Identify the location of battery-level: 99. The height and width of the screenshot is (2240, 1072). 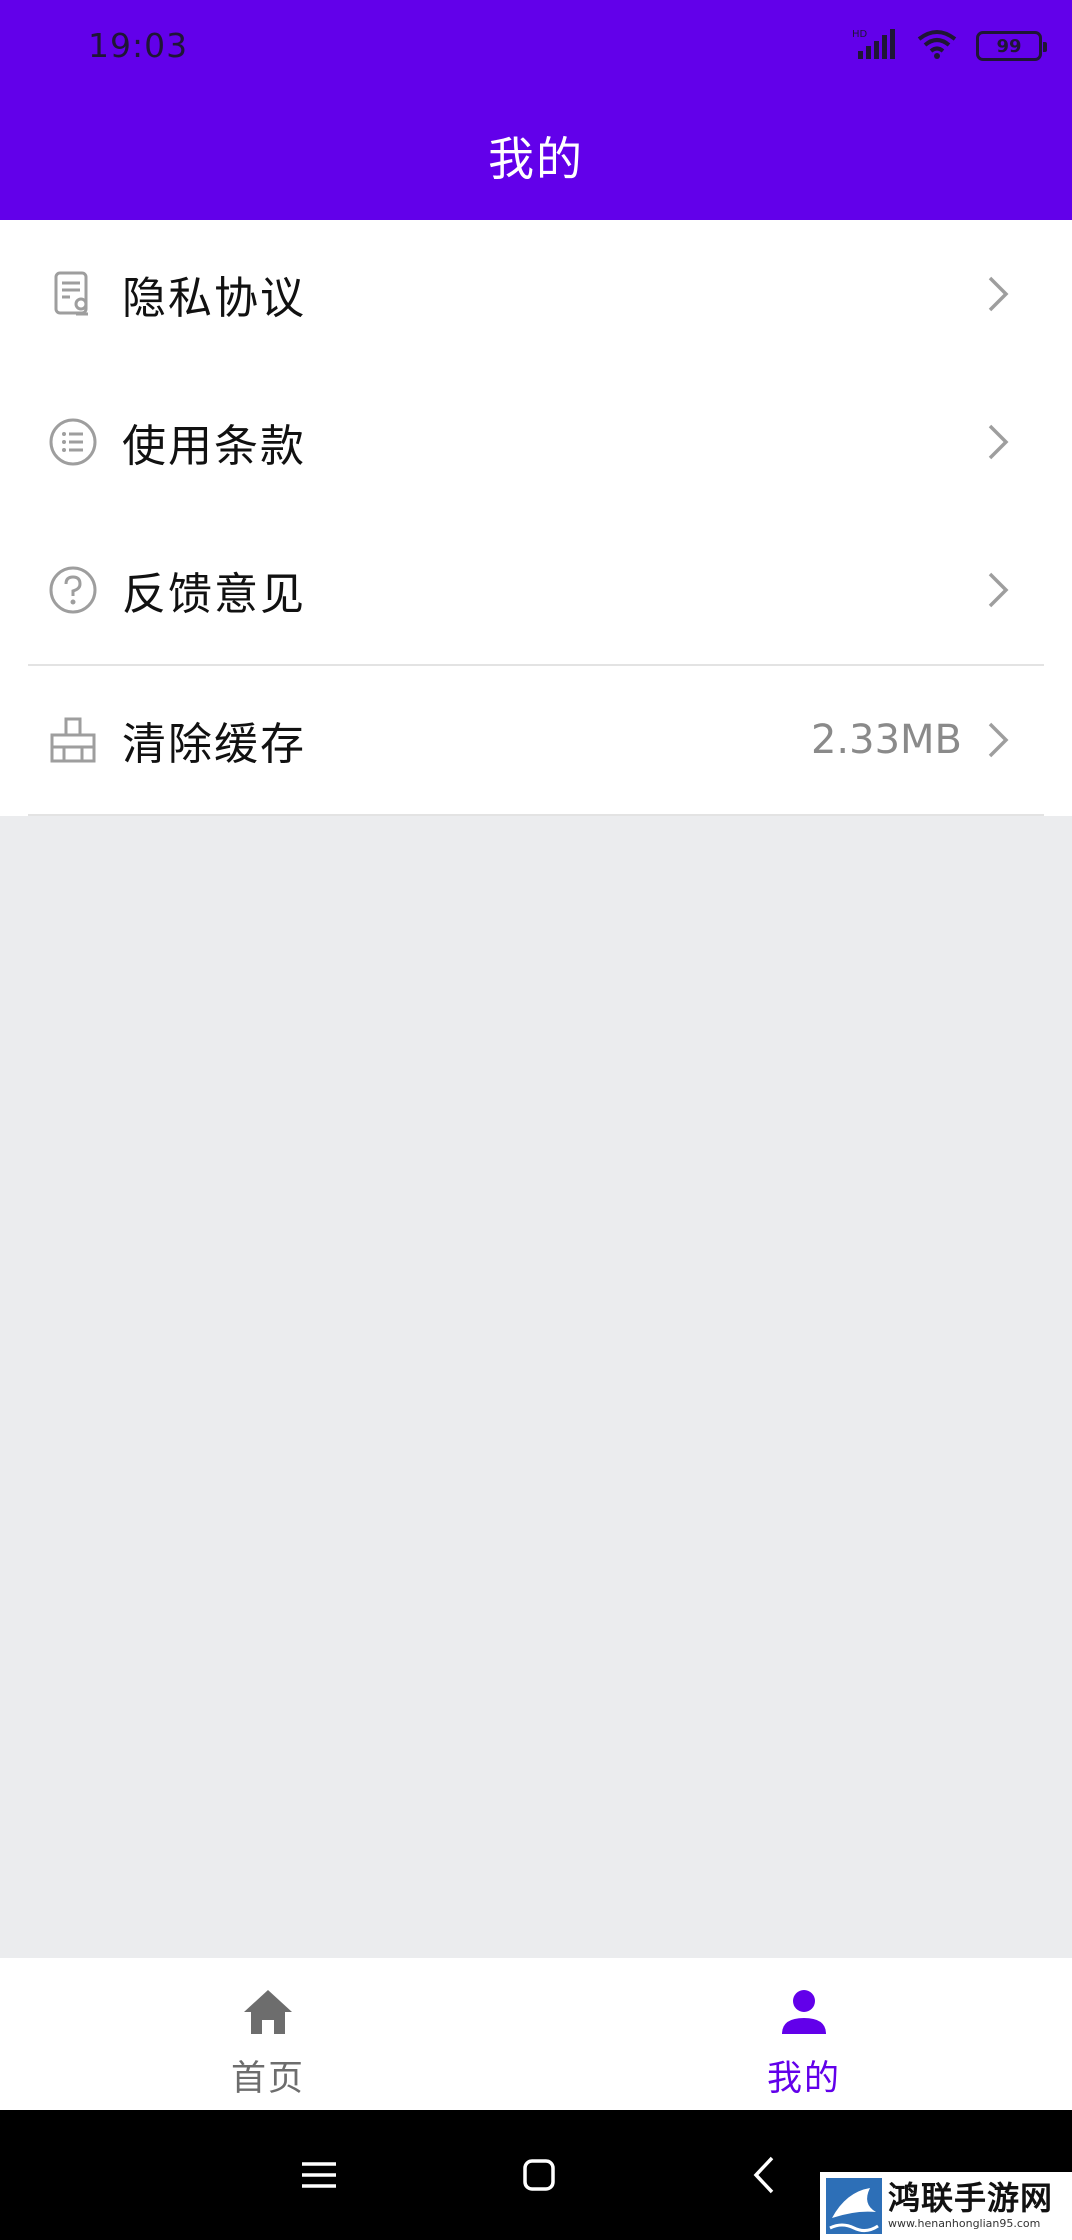
(1009, 46).